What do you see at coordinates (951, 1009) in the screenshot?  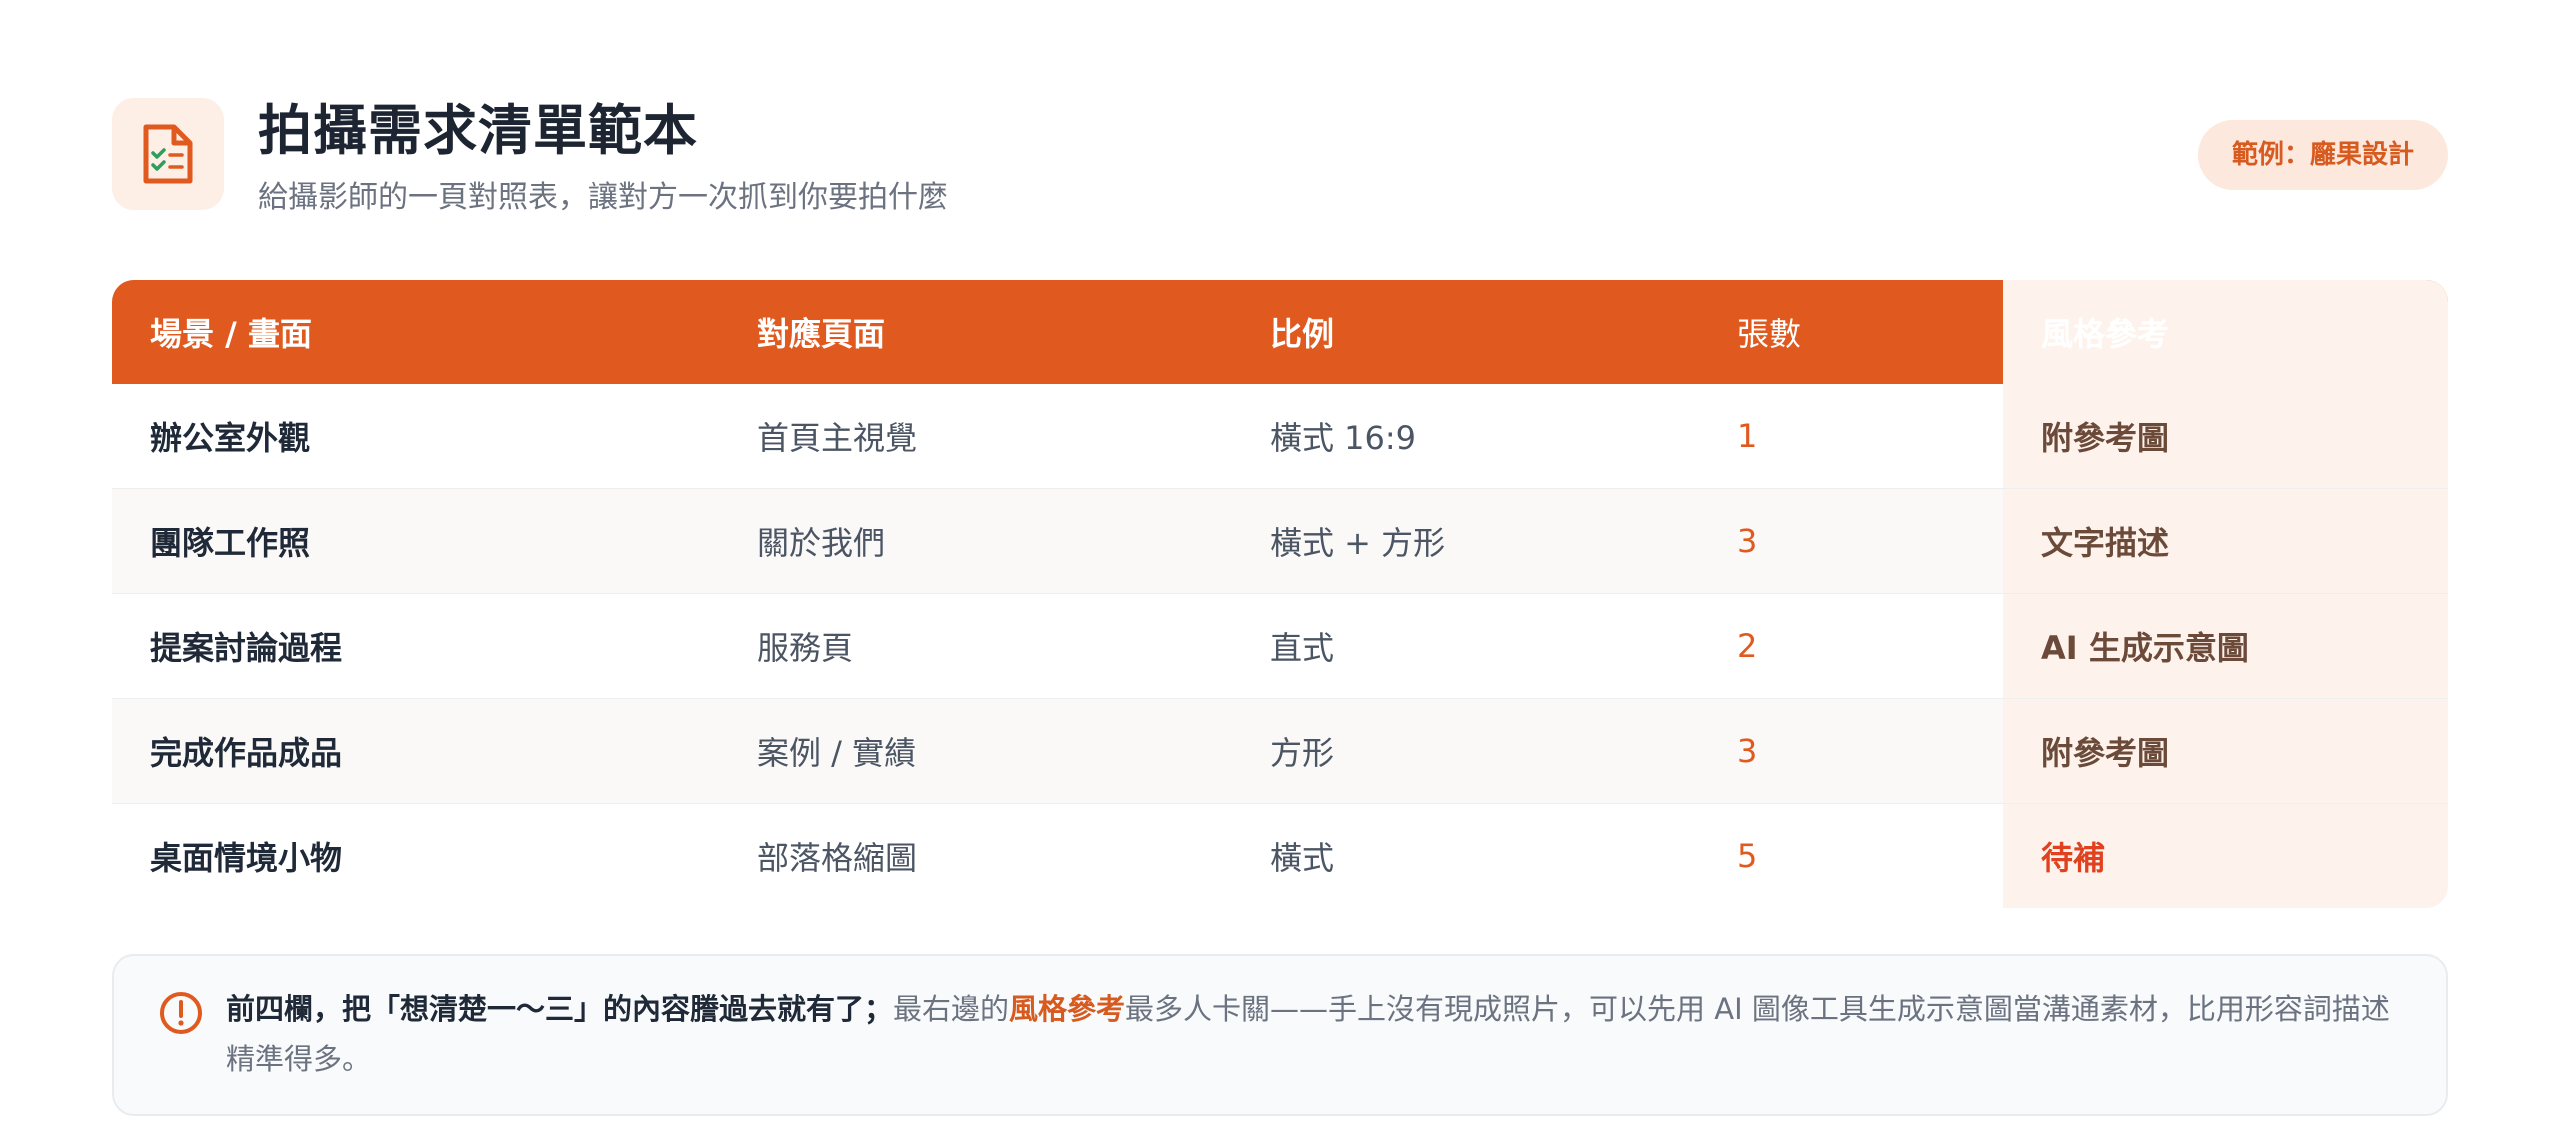 I see `tip-text-part1: 最右邊的` at bounding box center [951, 1009].